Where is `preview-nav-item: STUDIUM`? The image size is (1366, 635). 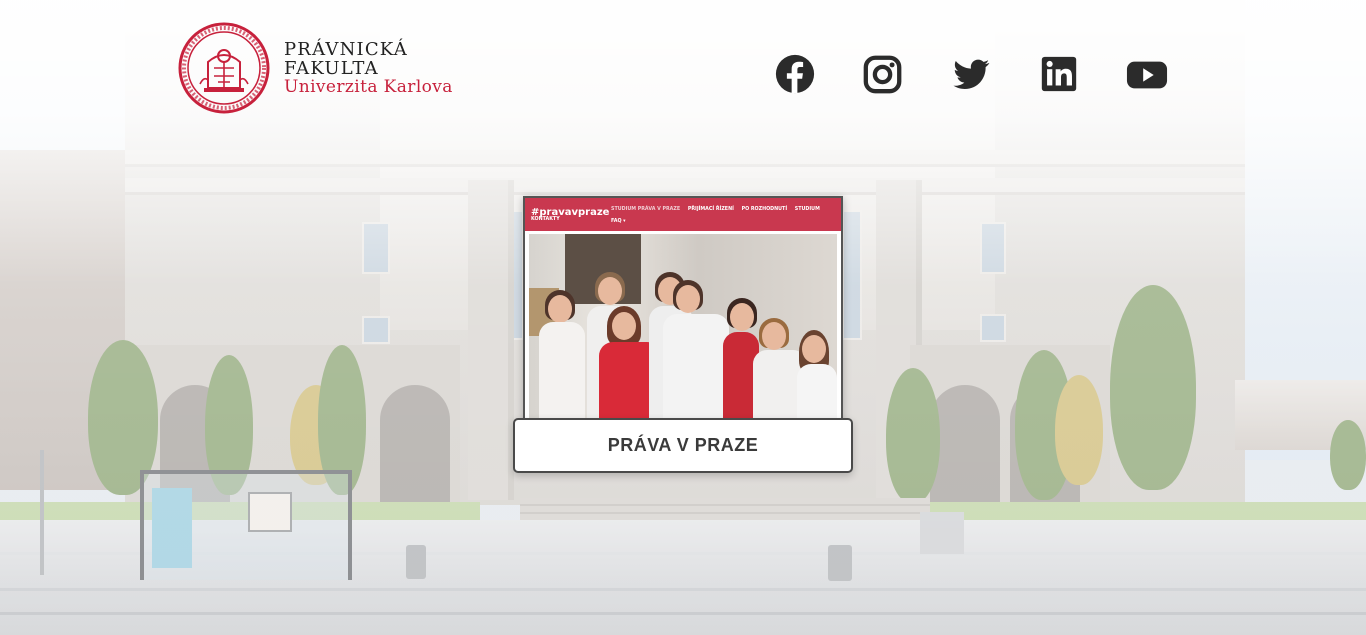 preview-nav-item: STUDIUM is located at coordinates (807, 209).